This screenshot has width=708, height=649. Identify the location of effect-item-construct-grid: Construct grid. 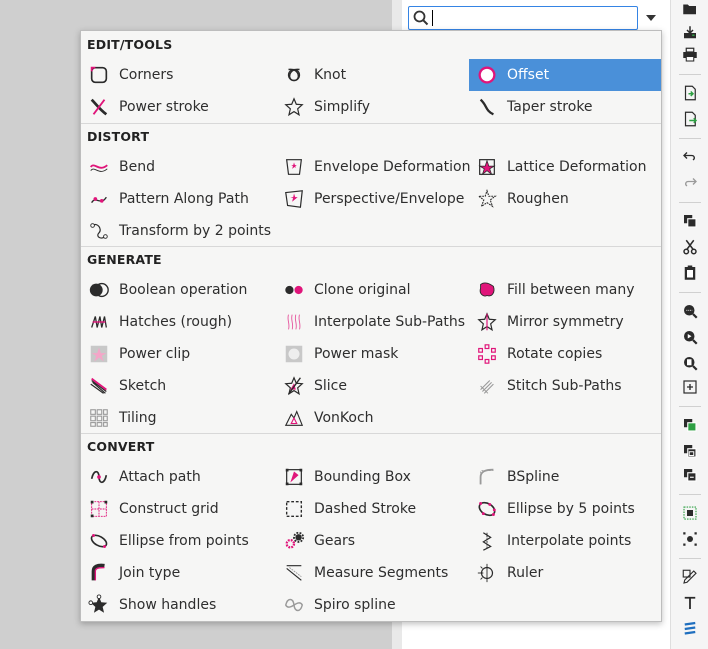
(178, 509).